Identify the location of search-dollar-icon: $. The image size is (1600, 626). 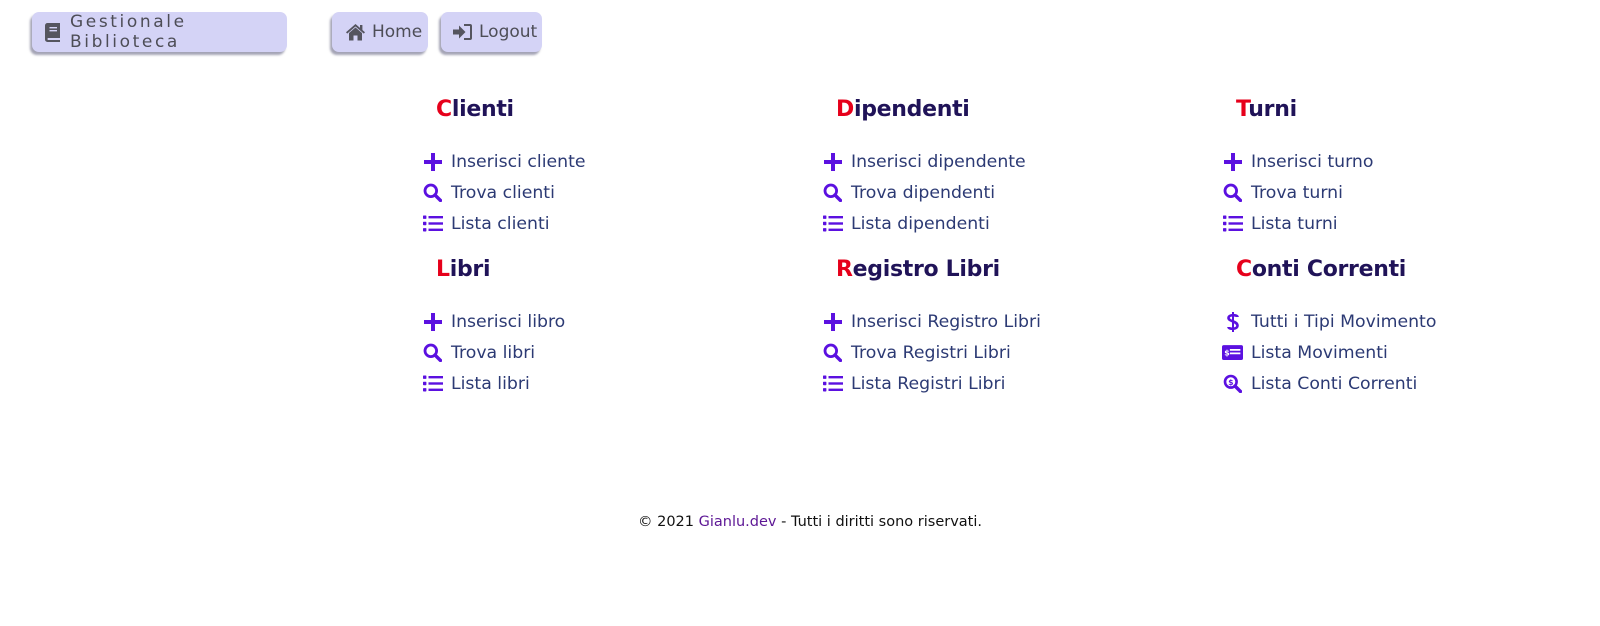
(1232, 384).